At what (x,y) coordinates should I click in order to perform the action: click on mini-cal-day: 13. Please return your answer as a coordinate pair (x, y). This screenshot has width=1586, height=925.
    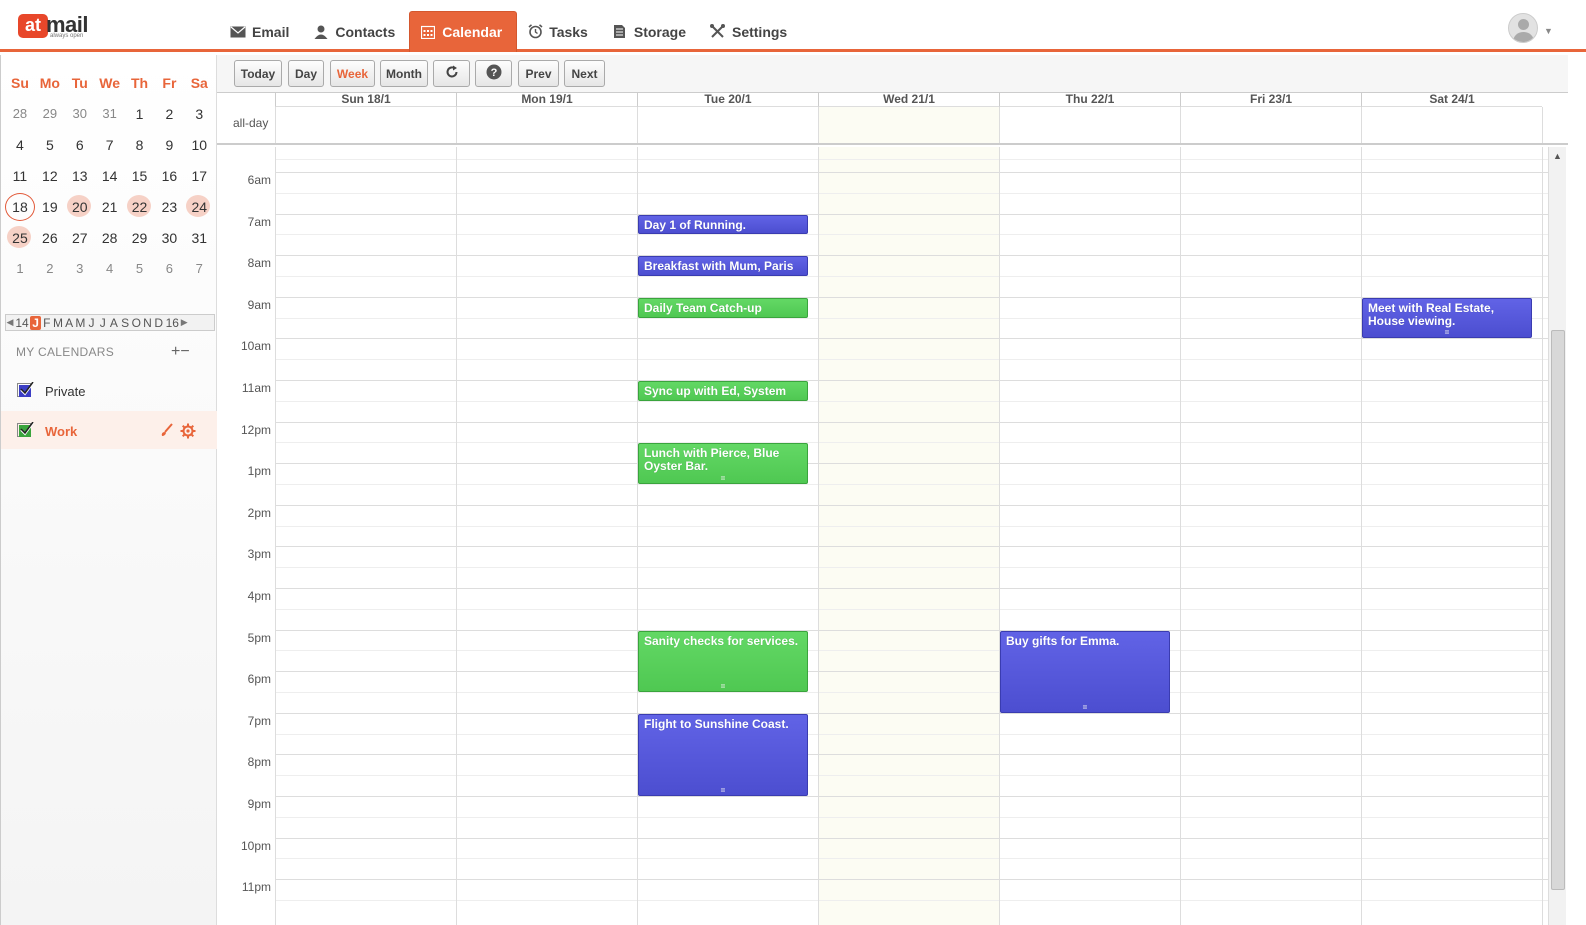
    Looking at the image, I should click on (80, 176).